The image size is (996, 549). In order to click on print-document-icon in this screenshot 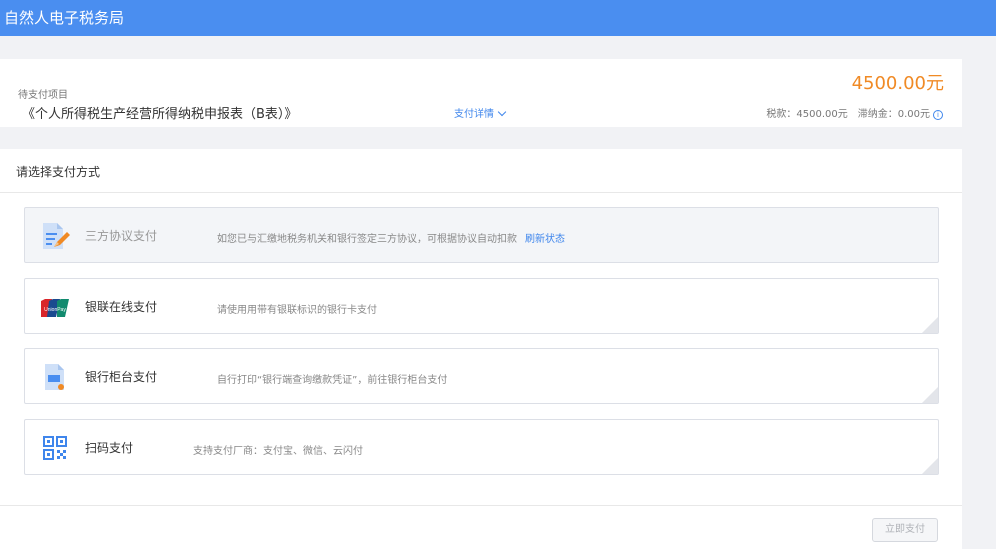, I will do `click(55, 377)`.